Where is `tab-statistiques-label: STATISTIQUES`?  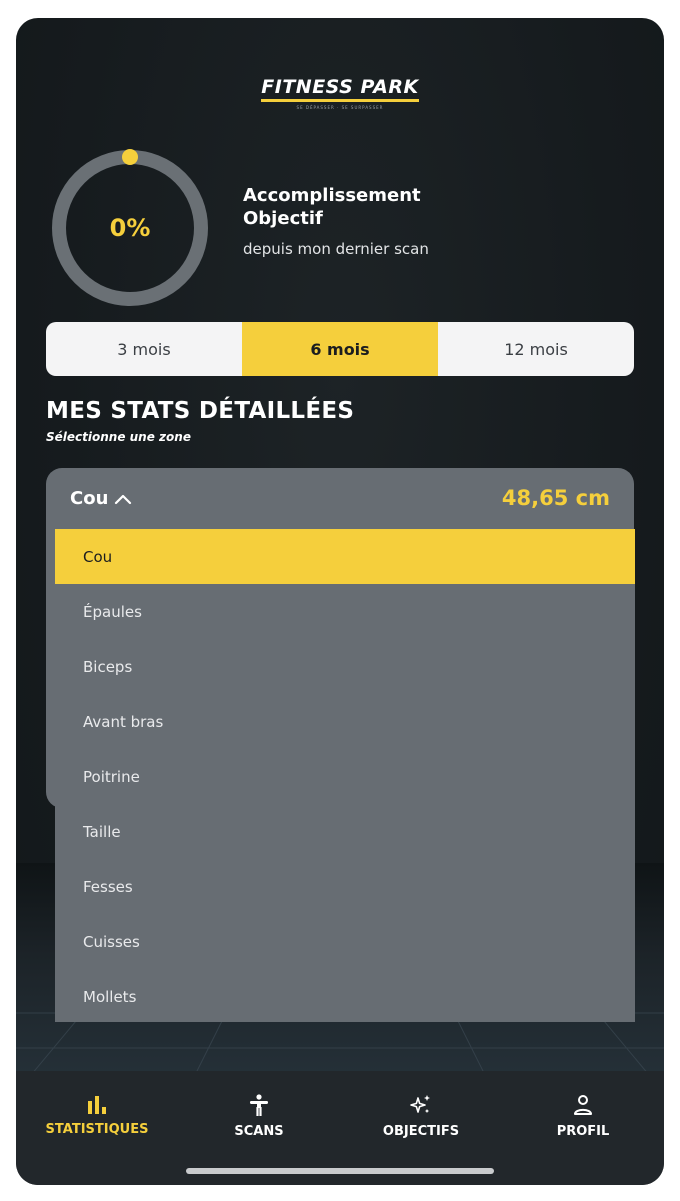
tab-statistiques-label: STATISTIQUES is located at coordinates (97, 1129).